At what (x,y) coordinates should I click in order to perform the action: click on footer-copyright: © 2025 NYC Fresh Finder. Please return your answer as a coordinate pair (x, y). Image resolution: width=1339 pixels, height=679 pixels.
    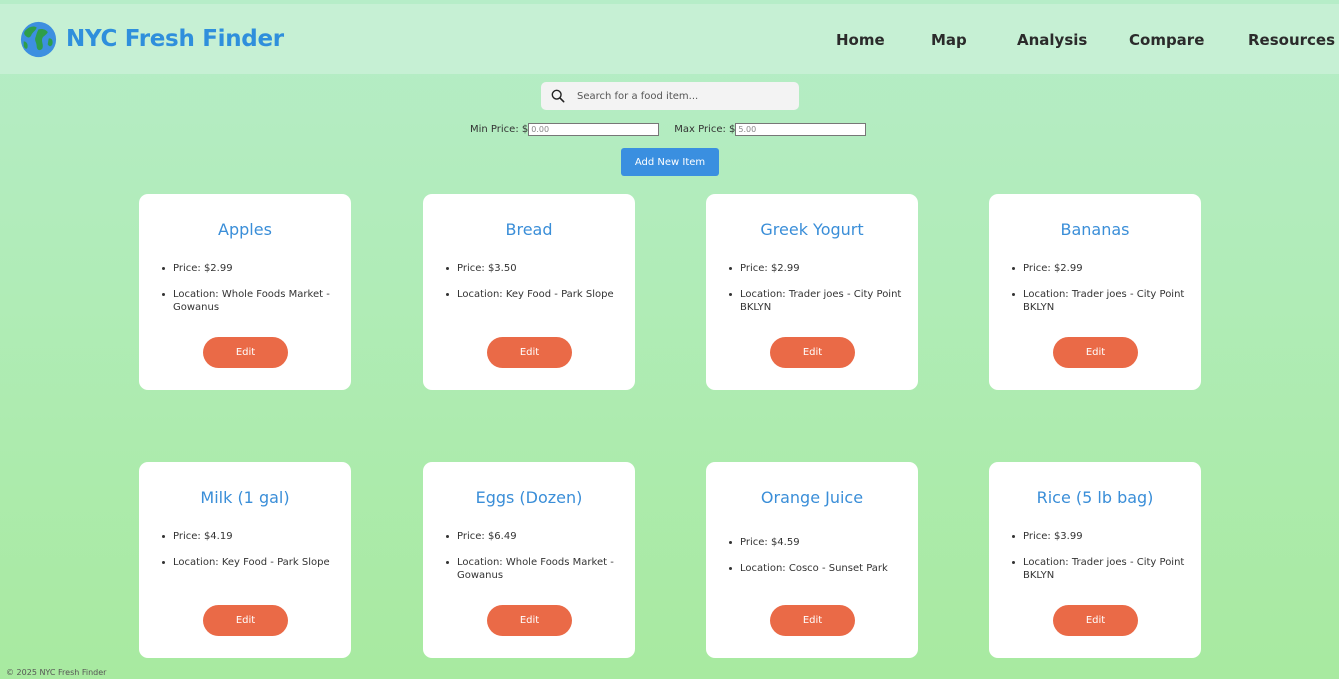
    Looking at the image, I should click on (56, 672).